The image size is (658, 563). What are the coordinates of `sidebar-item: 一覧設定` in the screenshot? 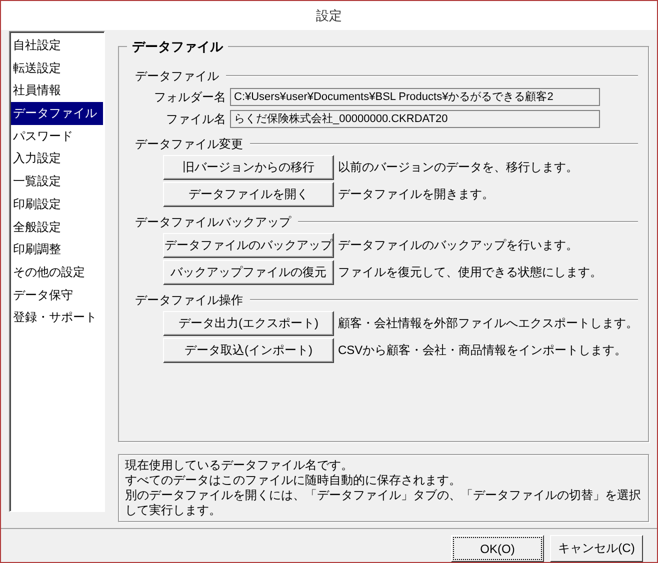 It's located at (57, 181).